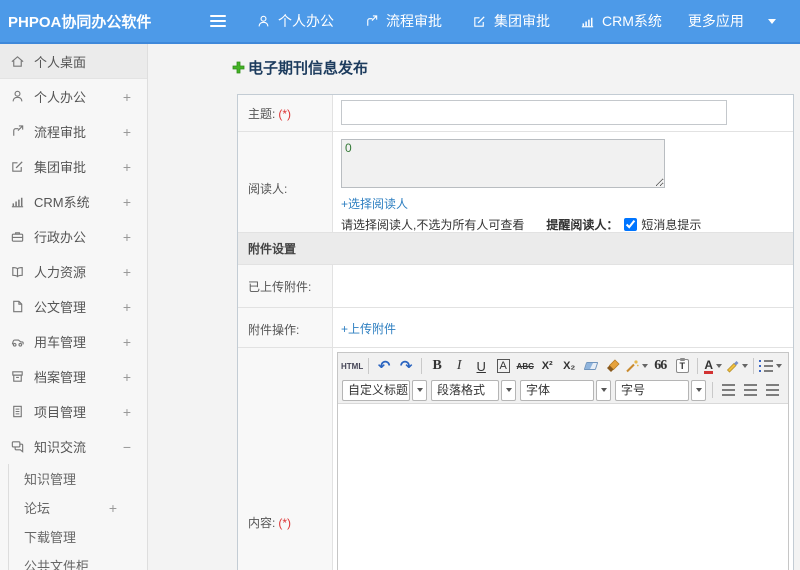 Image resolution: width=800 pixels, height=570 pixels. What do you see at coordinates (565, 390) in the screenshot?
I see `font-family-dropdown: 字体` at bounding box center [565, 390].